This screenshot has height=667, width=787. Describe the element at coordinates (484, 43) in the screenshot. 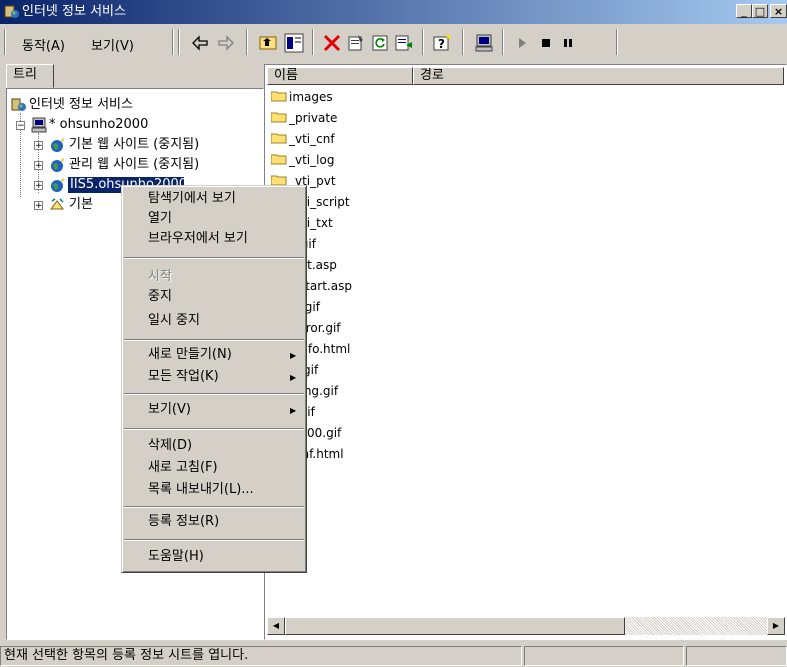

I see `computer-icon` at that location.